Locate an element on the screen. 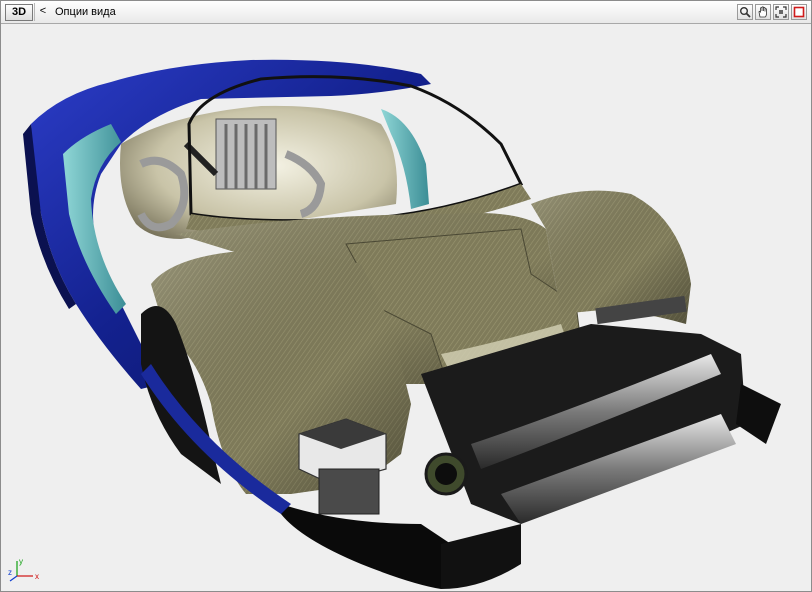 The height and width of the screenshot is (592, 812). zoom-button is located at coordinates (745, 12).